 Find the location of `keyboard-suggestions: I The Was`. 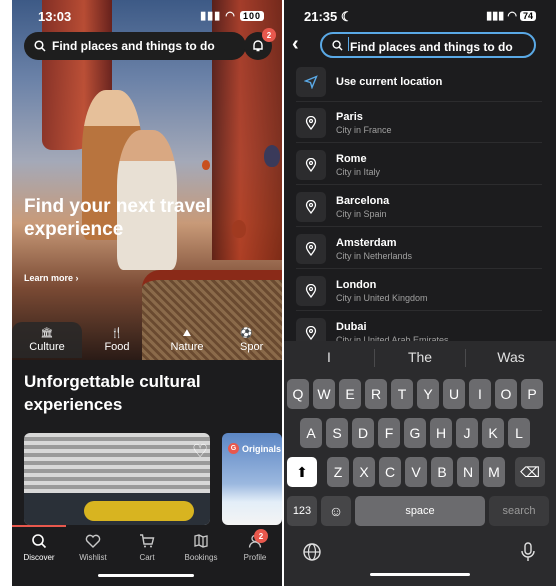

keyboard-suggestions: I The Was is located at coordinates (420, 359).